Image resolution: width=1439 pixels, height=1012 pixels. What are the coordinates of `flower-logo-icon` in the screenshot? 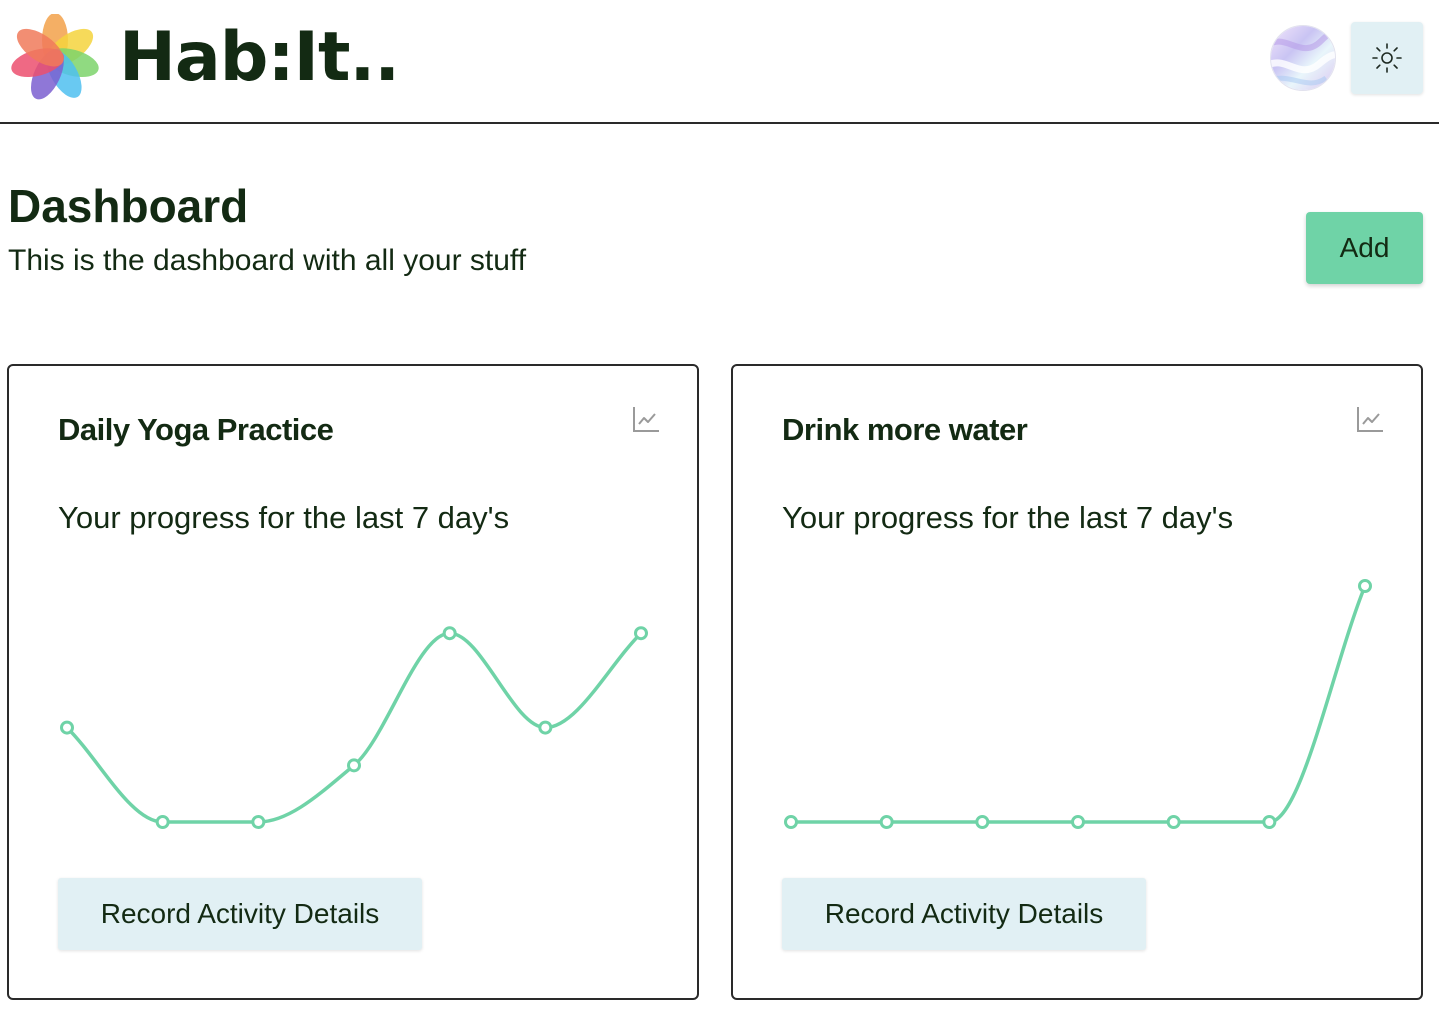 It's located at (55, 58).